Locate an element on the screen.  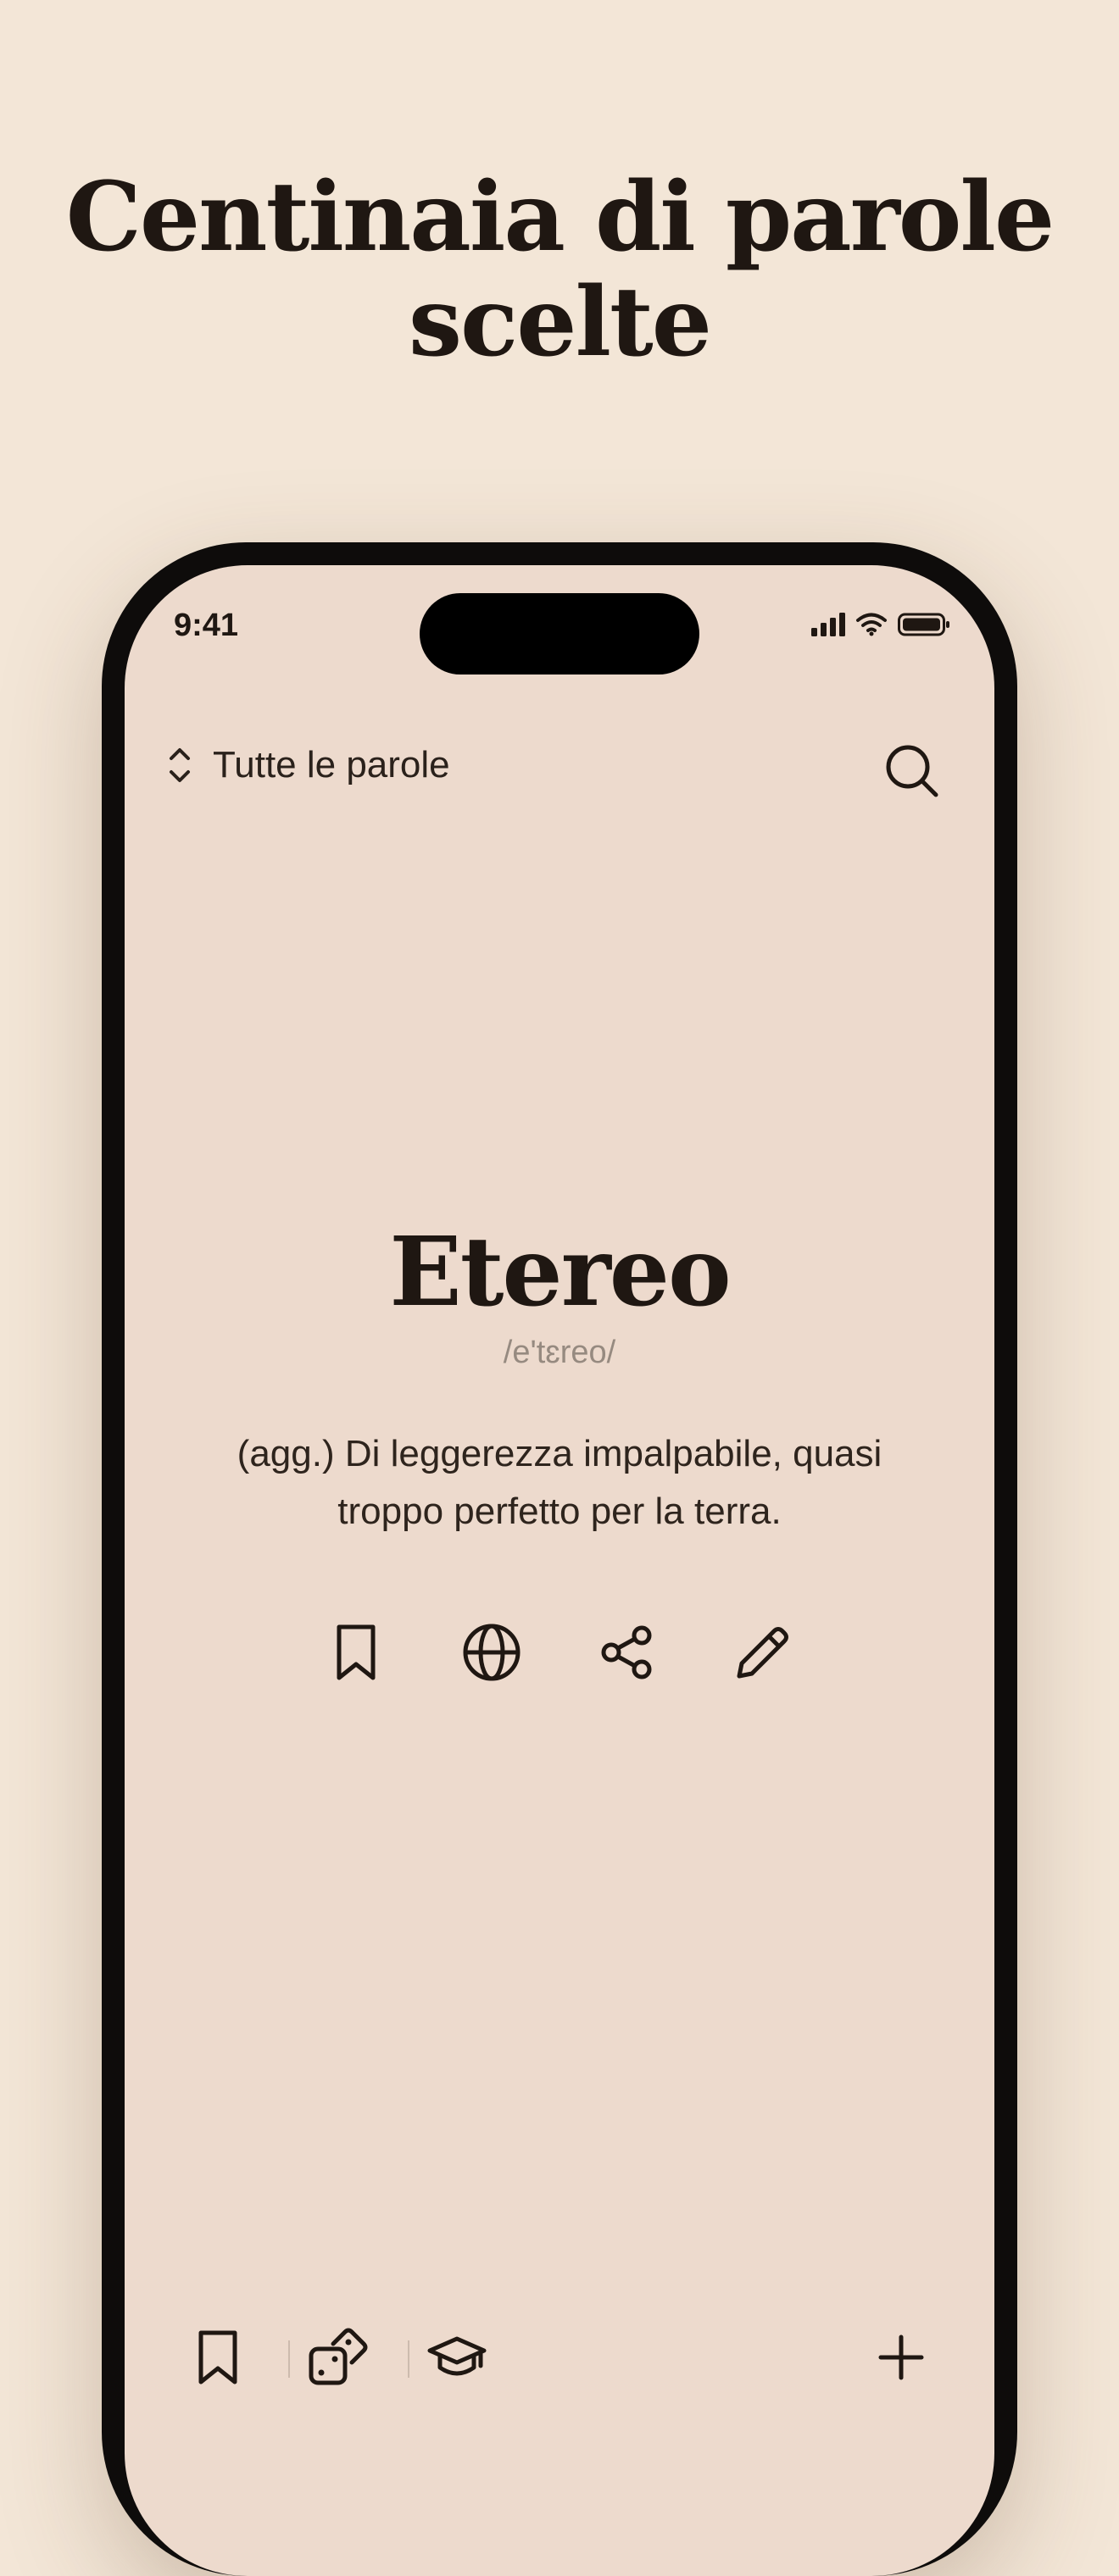
chevron-up-down-icon is located at coordinates (180, 765).